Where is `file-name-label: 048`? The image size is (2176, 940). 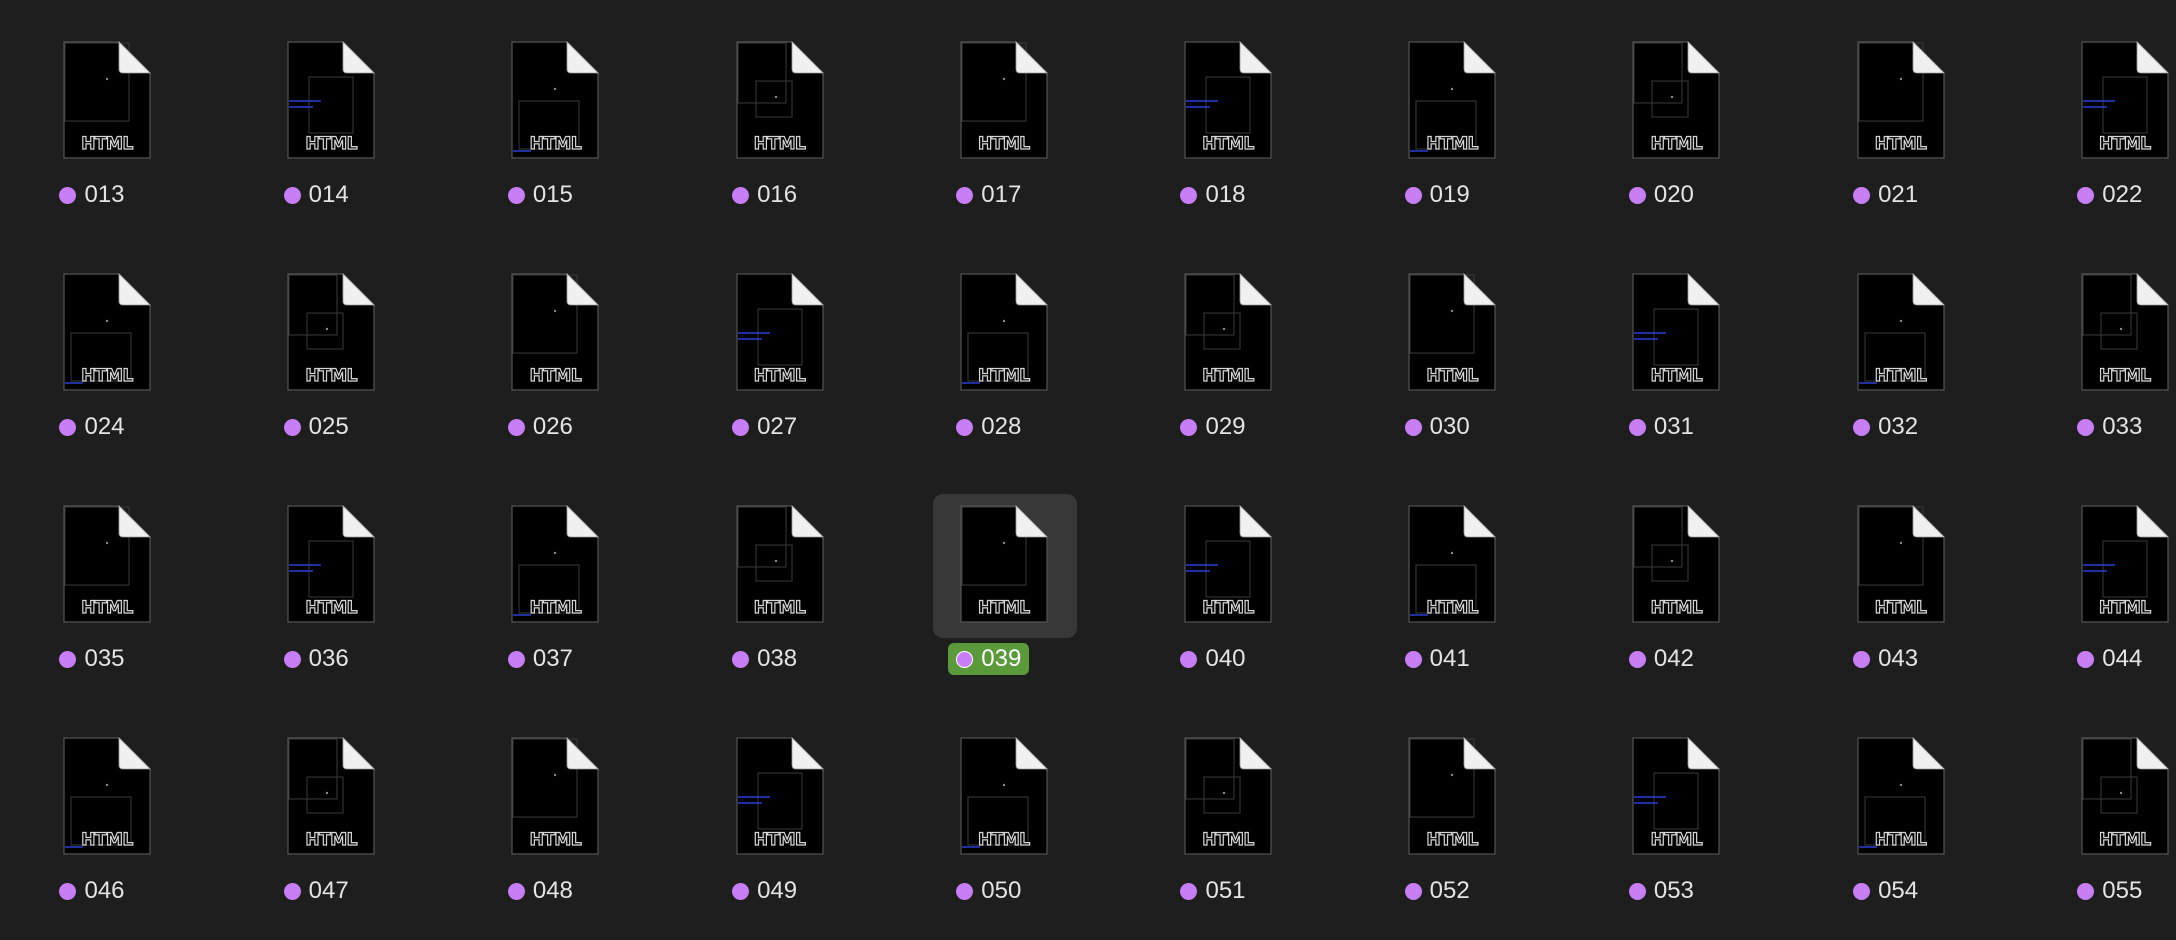 file-name-label: 048 is located at coordinates (540, 891).